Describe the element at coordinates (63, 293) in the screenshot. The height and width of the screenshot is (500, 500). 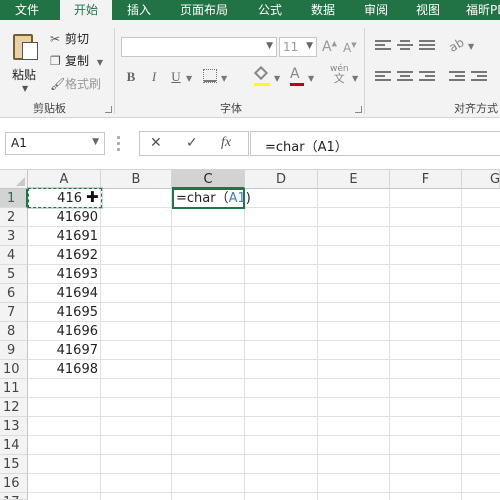
I see `cell-a6: 41694` at that location.